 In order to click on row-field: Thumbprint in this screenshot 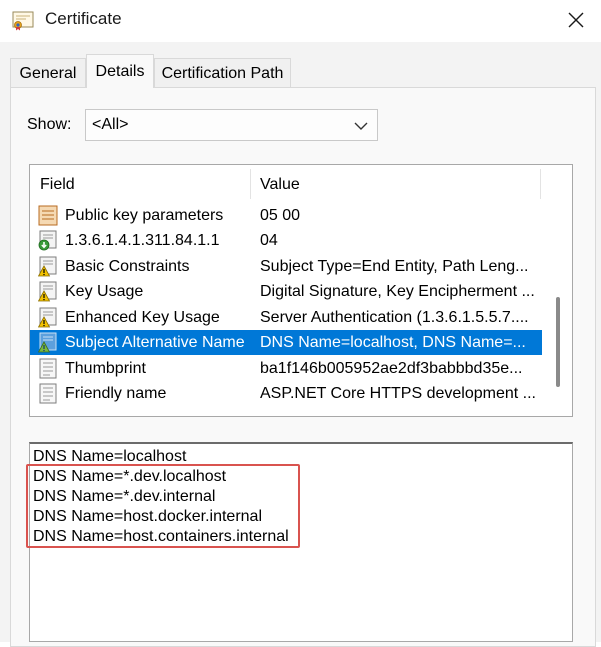, I will do `click(105, 368)`.